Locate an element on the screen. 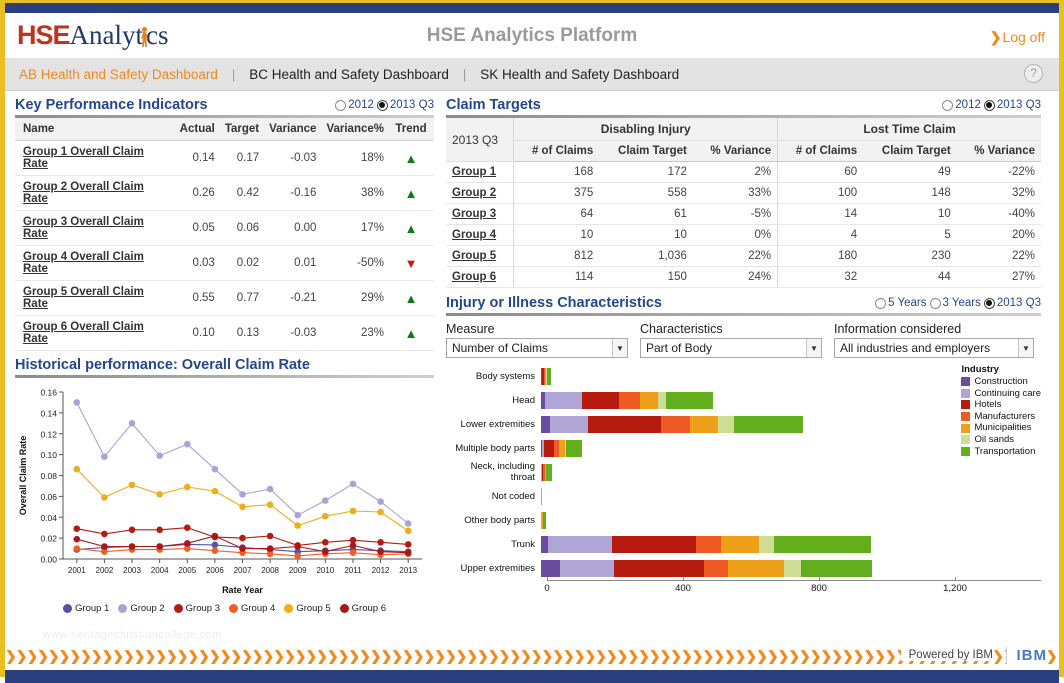  bar-chart-row: Not coded is located at coordinates (743, 496).